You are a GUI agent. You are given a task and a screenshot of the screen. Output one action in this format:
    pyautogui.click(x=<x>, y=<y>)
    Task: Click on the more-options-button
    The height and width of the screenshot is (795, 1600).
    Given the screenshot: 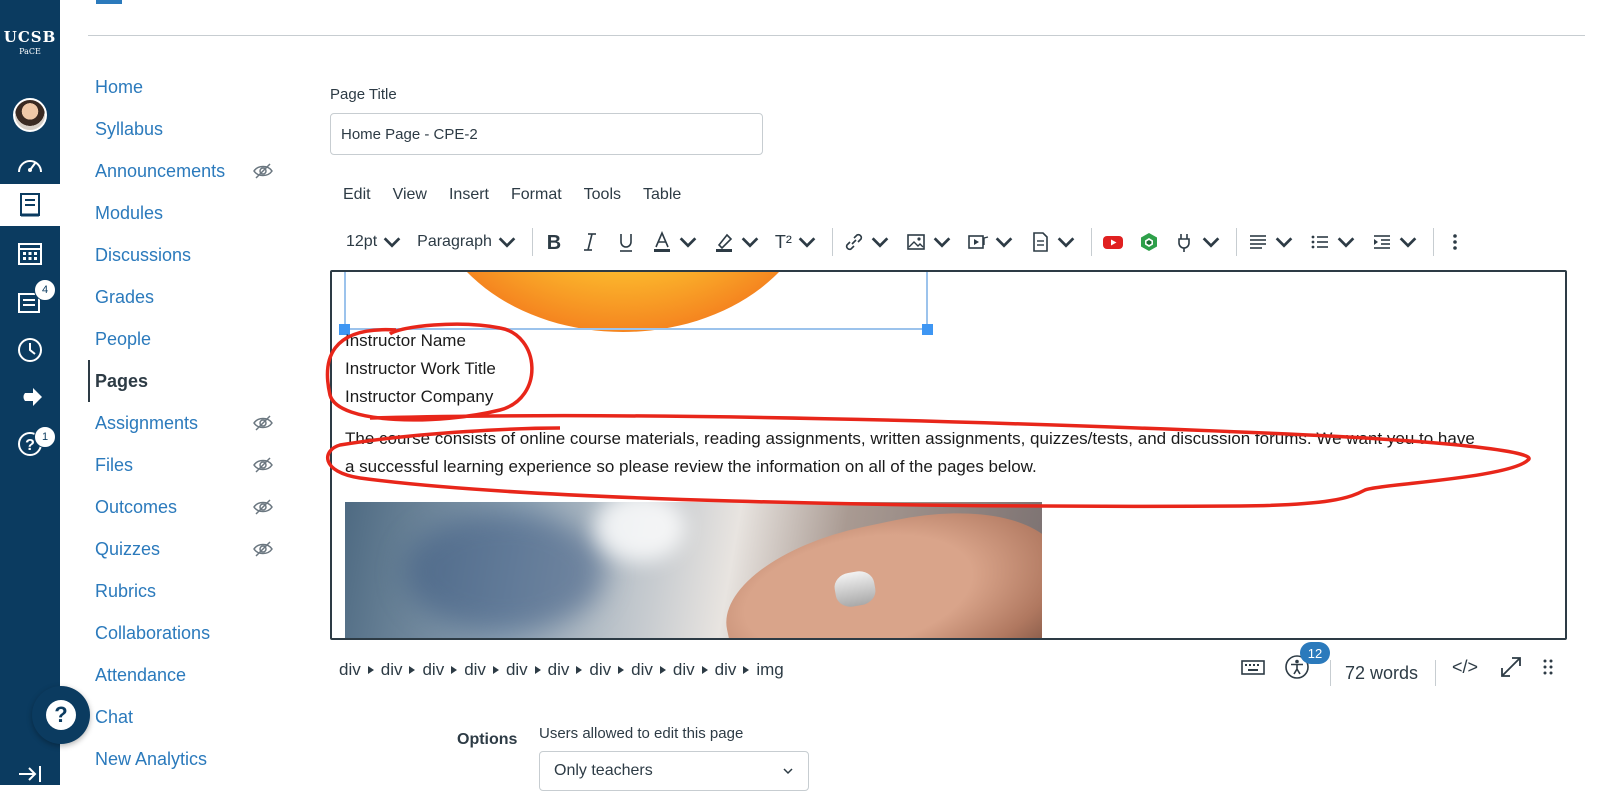 What is the action you would take?
    pyautogui.click(x=1455, y=242)
    